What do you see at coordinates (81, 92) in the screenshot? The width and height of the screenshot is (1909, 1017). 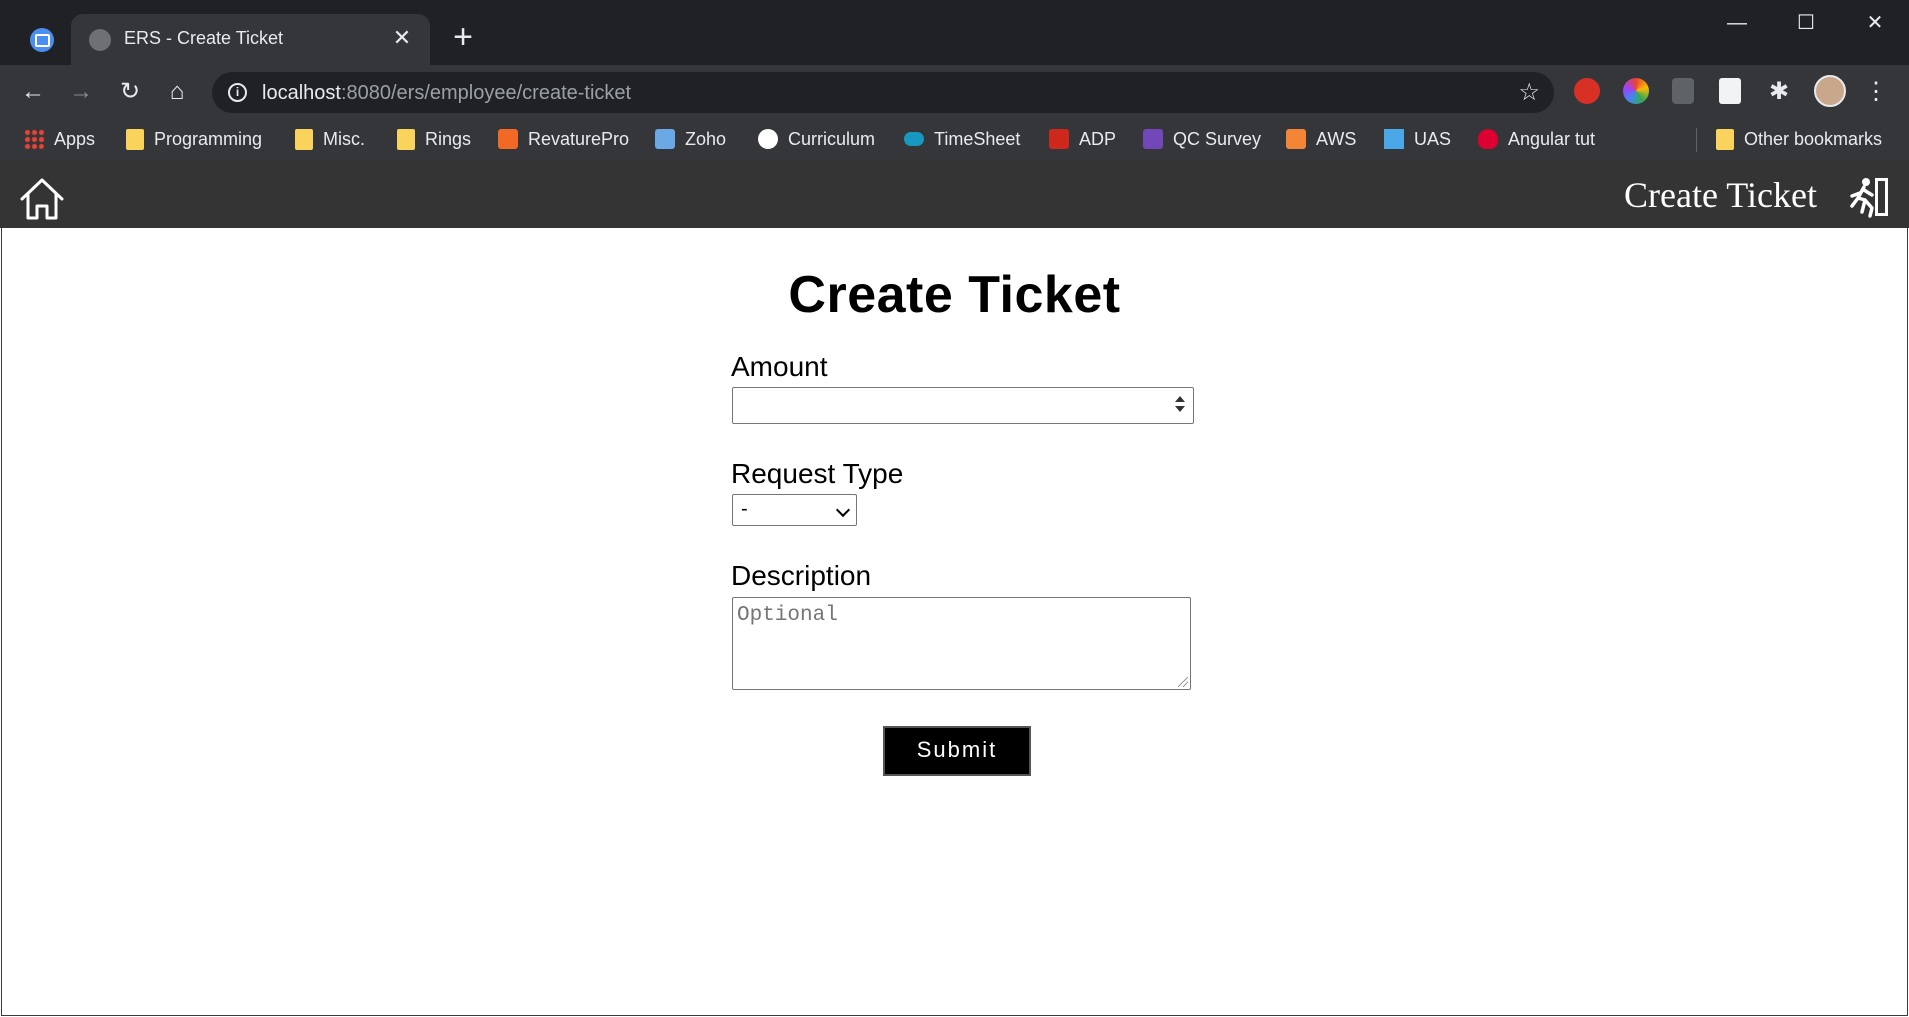 I see `forward-icon: →` at bounding box center [81, 92].